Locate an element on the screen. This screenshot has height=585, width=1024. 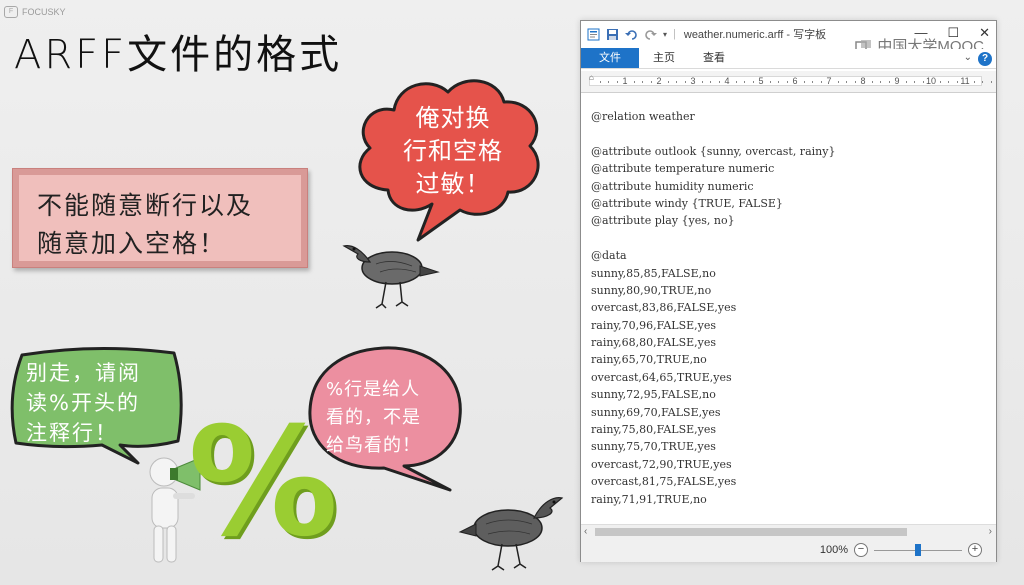
green-bubble-line: 注释行！ is located at coordinates (72, 433).